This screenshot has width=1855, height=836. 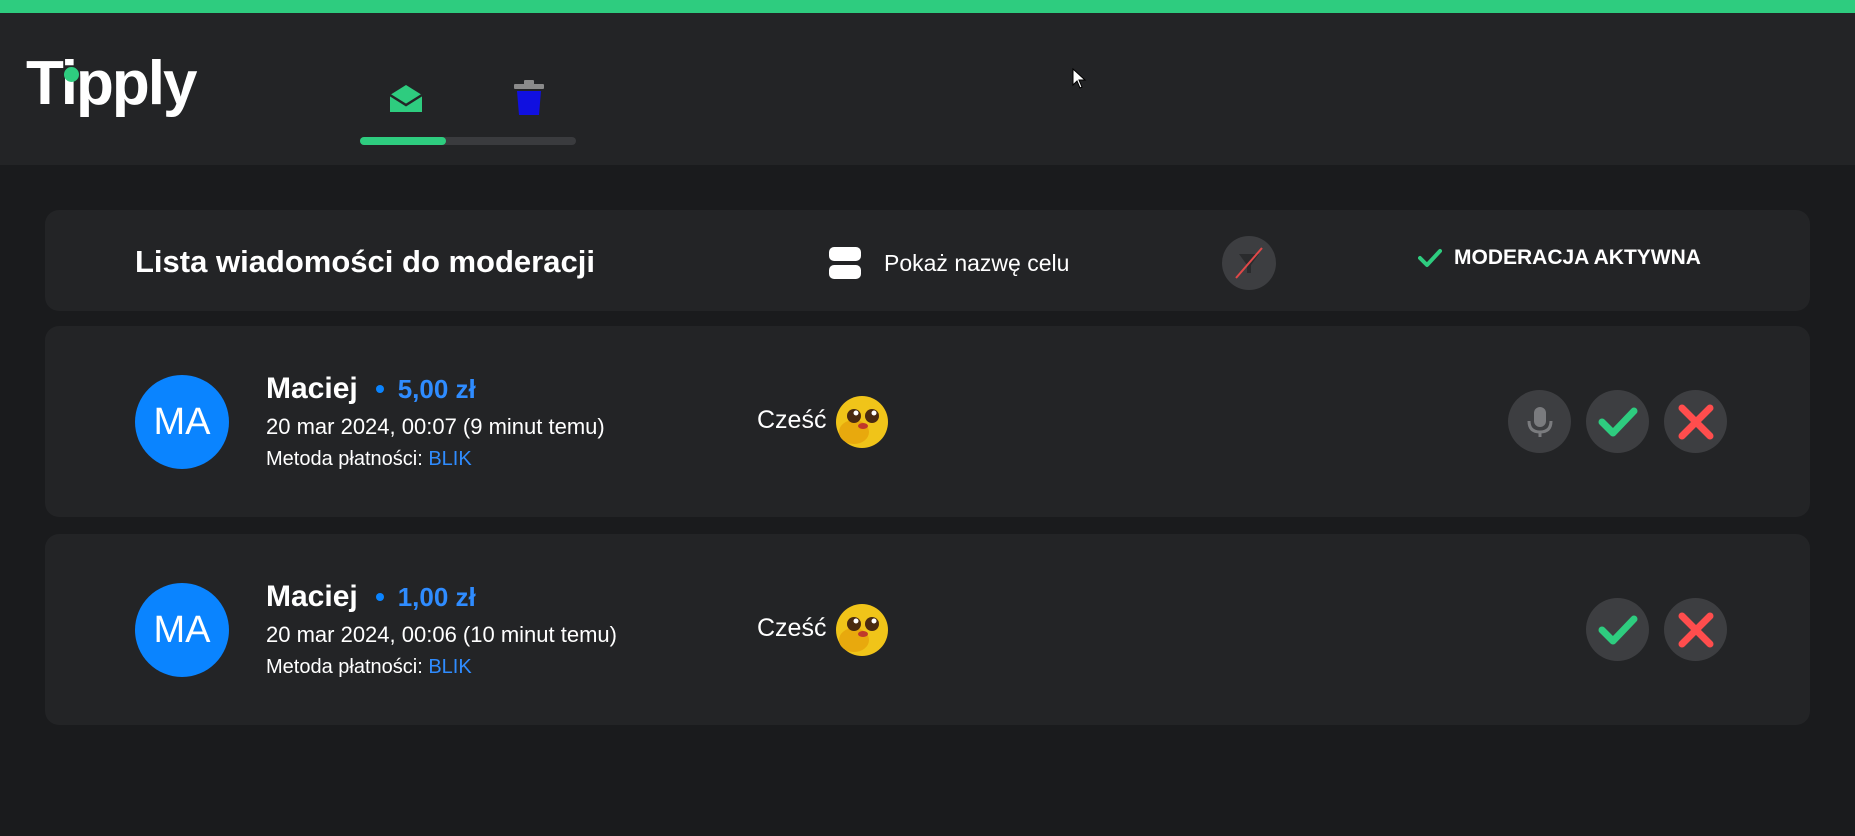 I want to click on logo: Tipply, so click(x=111, y=83).